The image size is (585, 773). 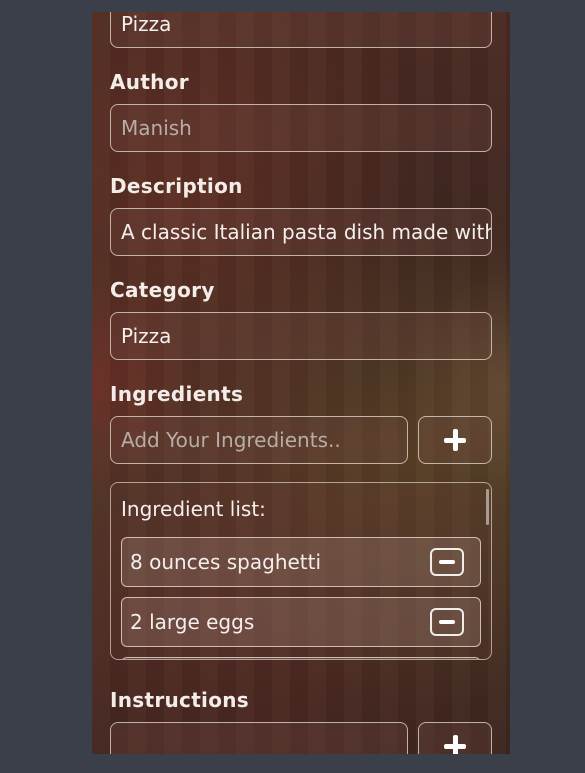 I want to click on add-instruction-button, so click(x=455, y=738).